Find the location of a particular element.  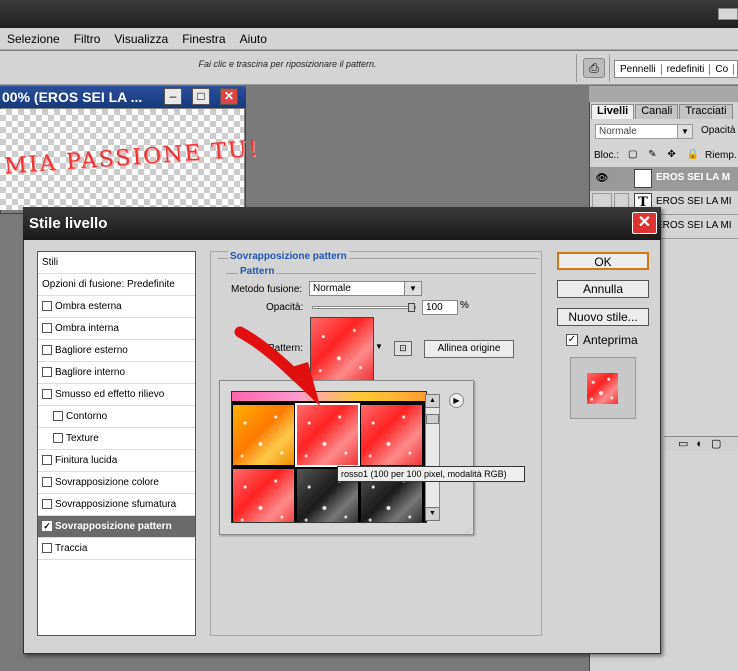

opacity-slider is located at coordinates (364, 307).